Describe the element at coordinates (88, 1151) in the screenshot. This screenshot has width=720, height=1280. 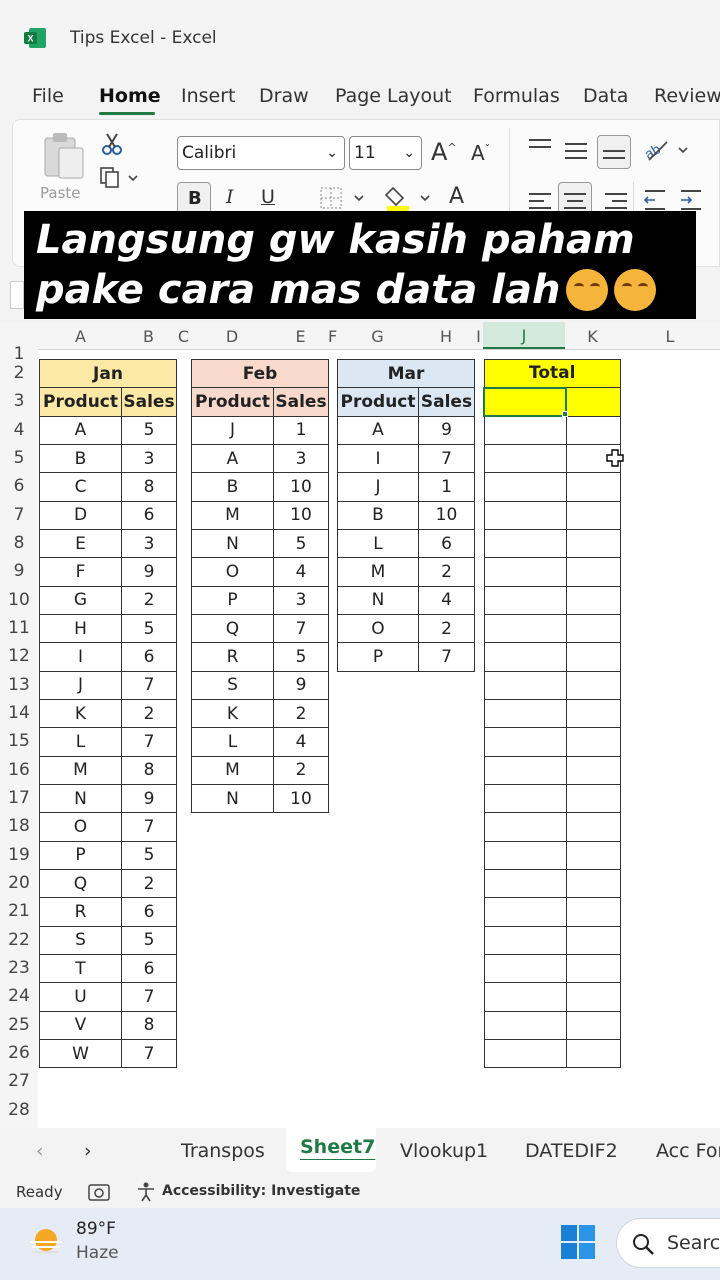
I see `next-sheet-icon: ›` at that location.